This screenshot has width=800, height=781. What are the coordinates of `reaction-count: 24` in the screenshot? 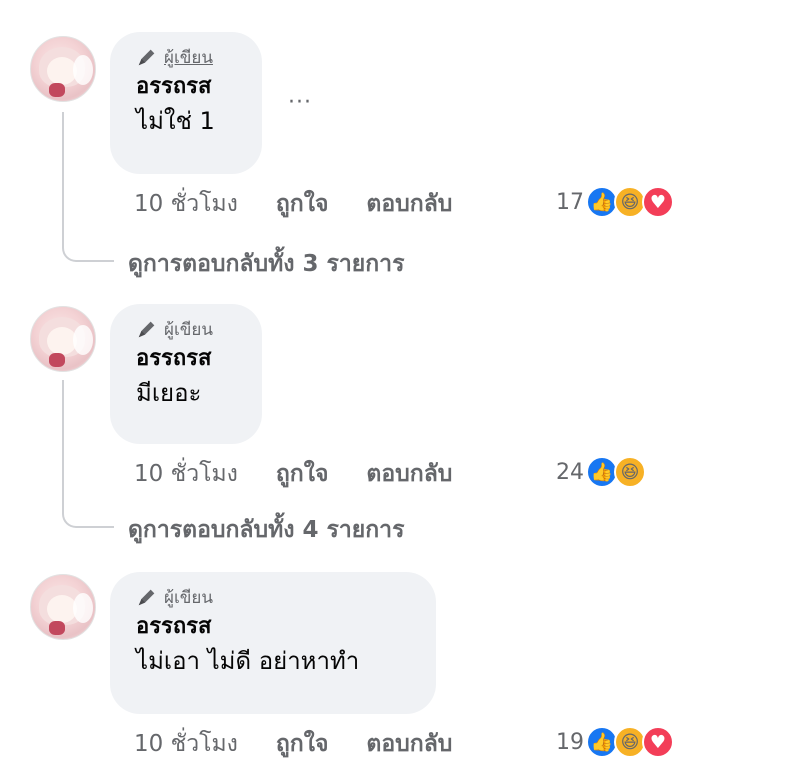 It's located at (570, 472).